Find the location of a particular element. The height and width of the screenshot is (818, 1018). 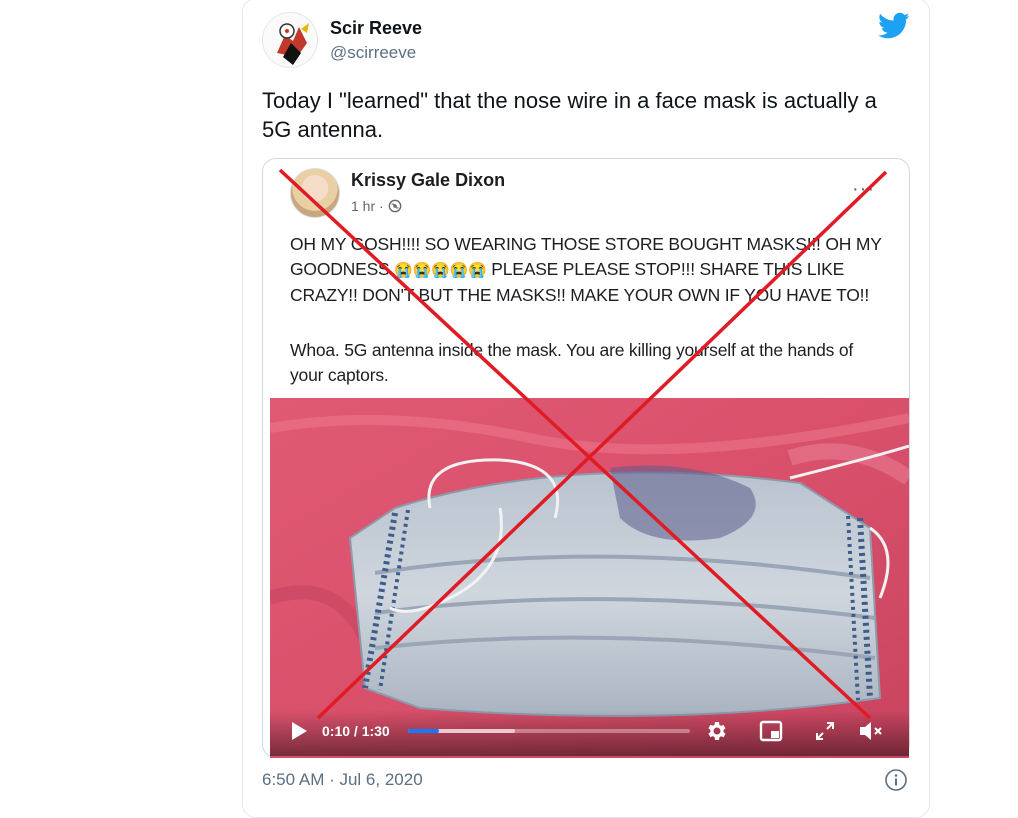

volume-icon is located at coordinates (871, 731).